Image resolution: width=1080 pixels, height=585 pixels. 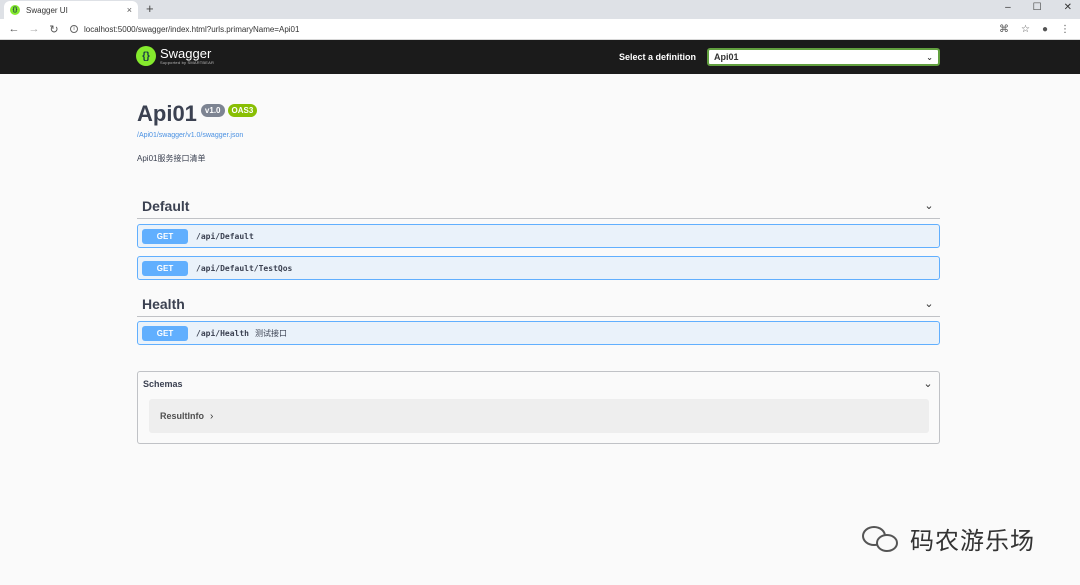 What do you see at coordinates (1034, 29) in the screenshot?
I see `address-bar-actions: ⌘ ☆ ● ⋮` at bounding box center [1034, 29].